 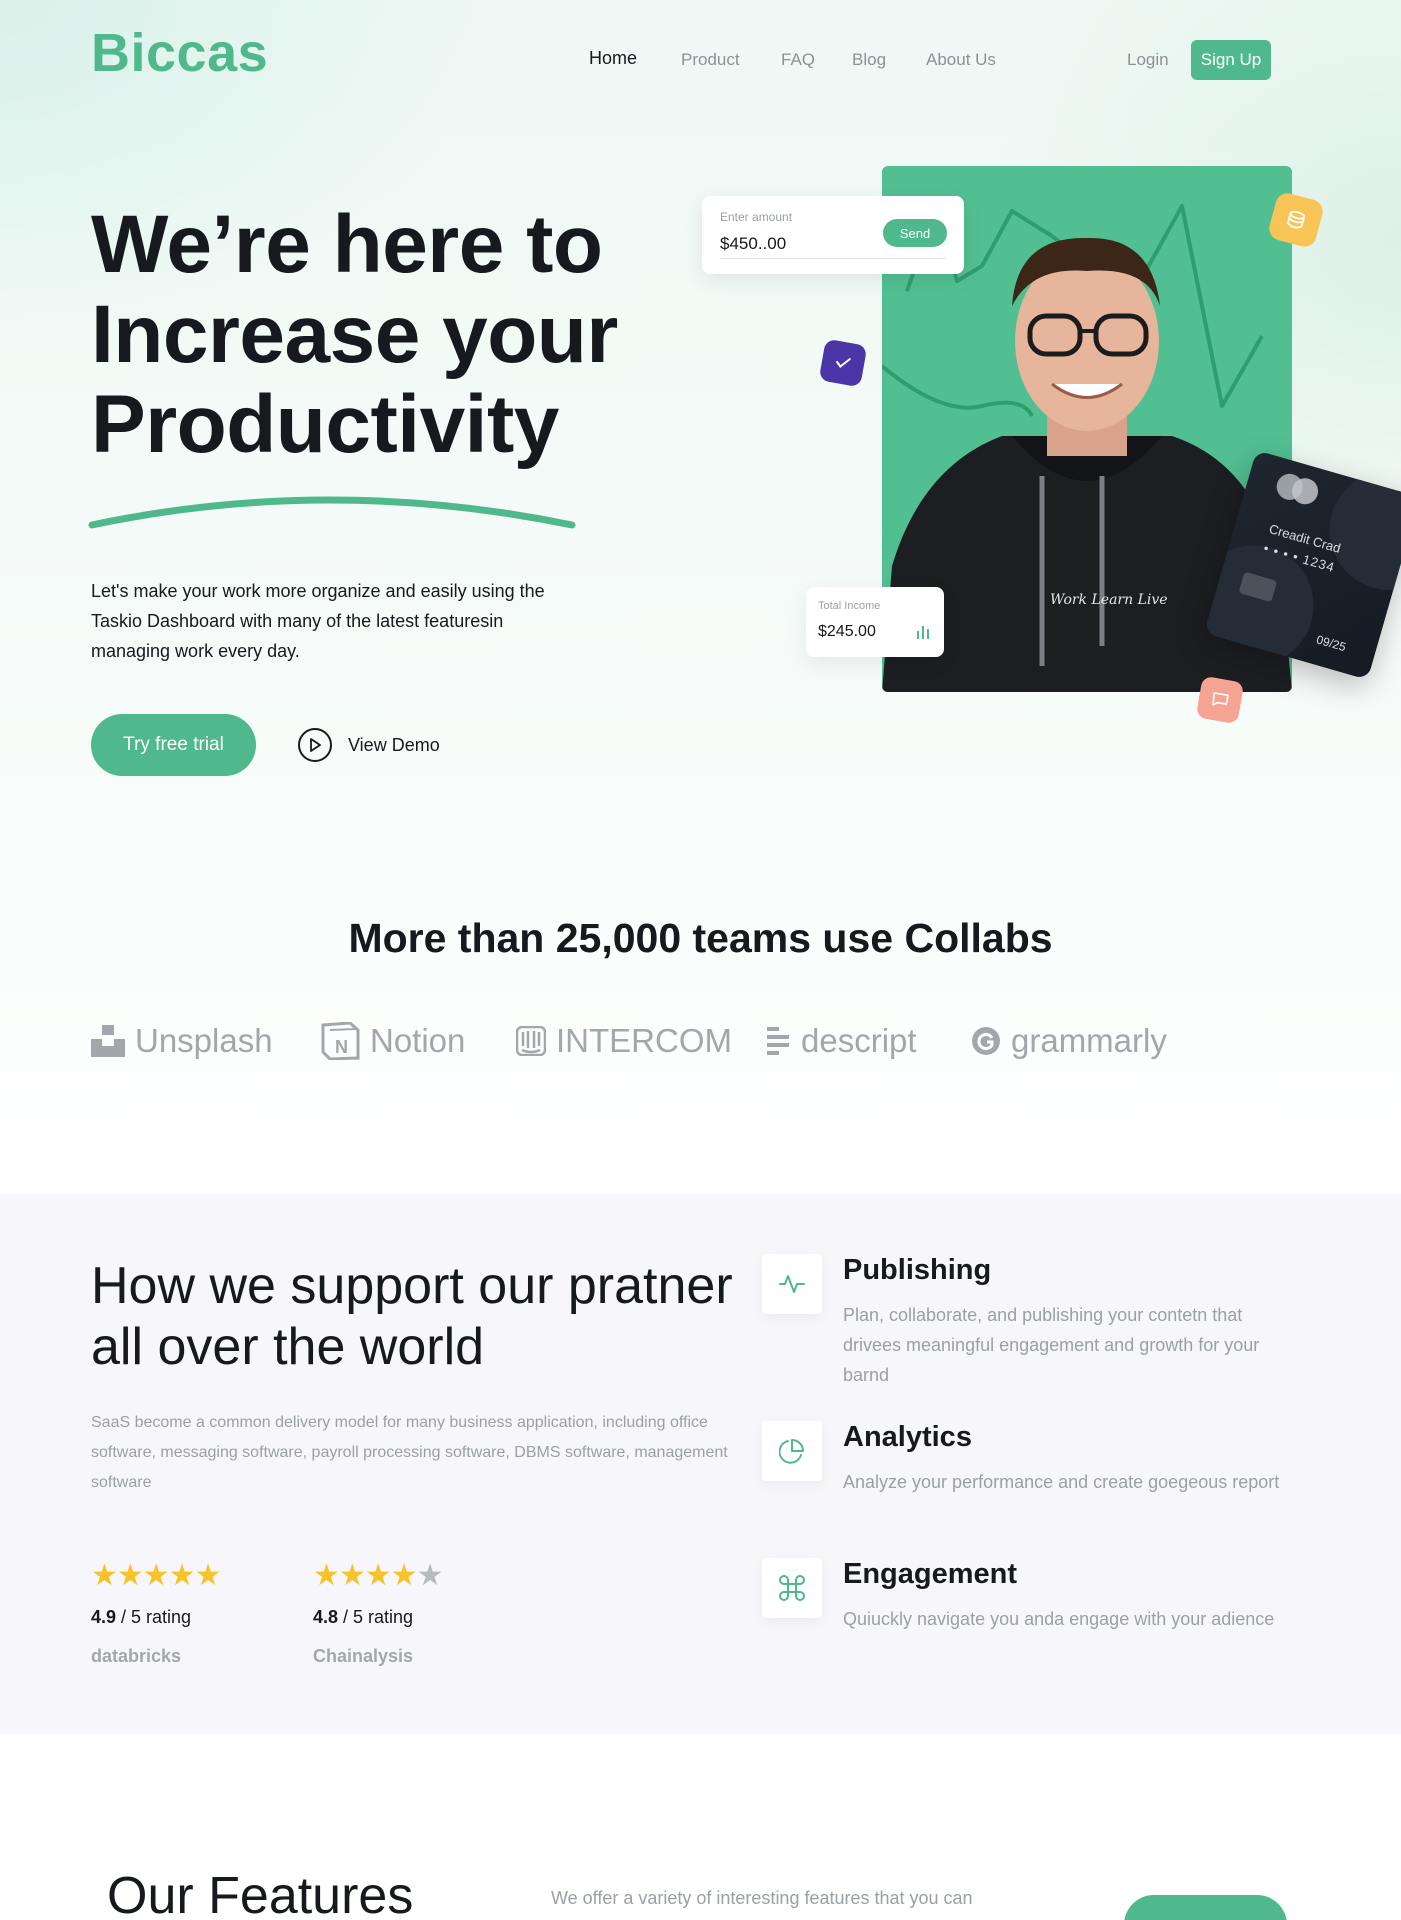 I want to click on message-icon, so click(x=1220, y=699).